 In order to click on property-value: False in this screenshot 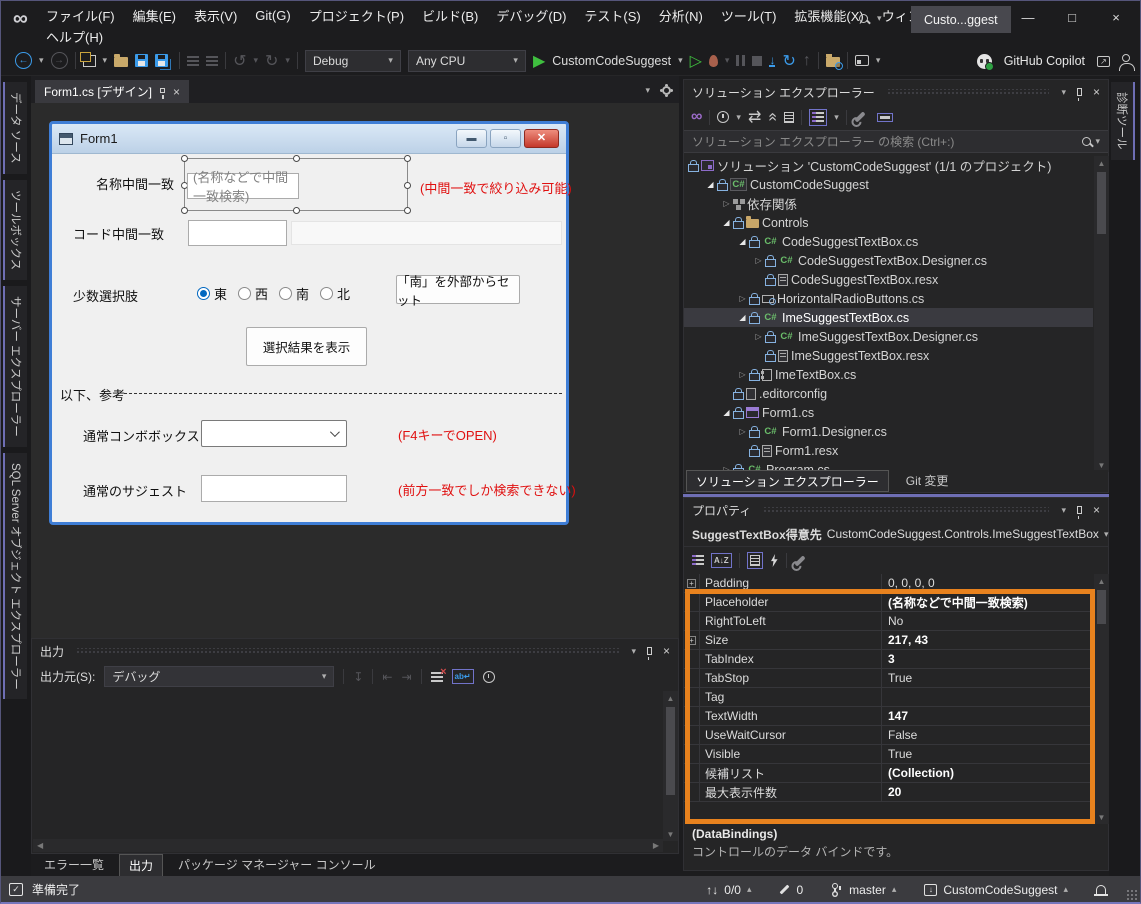, I will do `click(988, 735)`.